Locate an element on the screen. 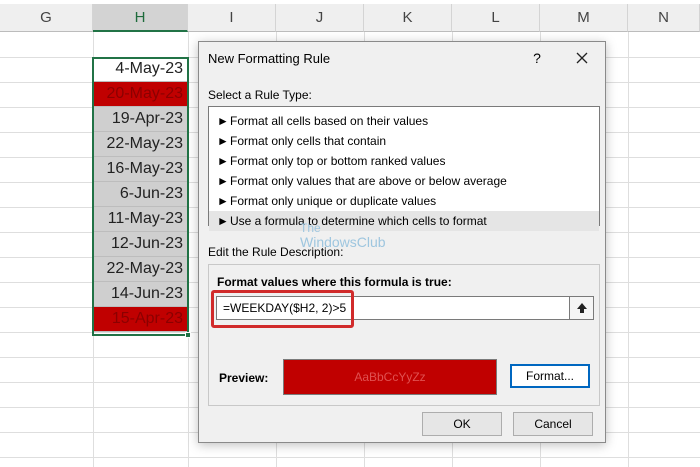 The height and width of the screenshot is (467, 700). select-rule-type-label: Select a Rule Type: is located at coordinates (260, 95).